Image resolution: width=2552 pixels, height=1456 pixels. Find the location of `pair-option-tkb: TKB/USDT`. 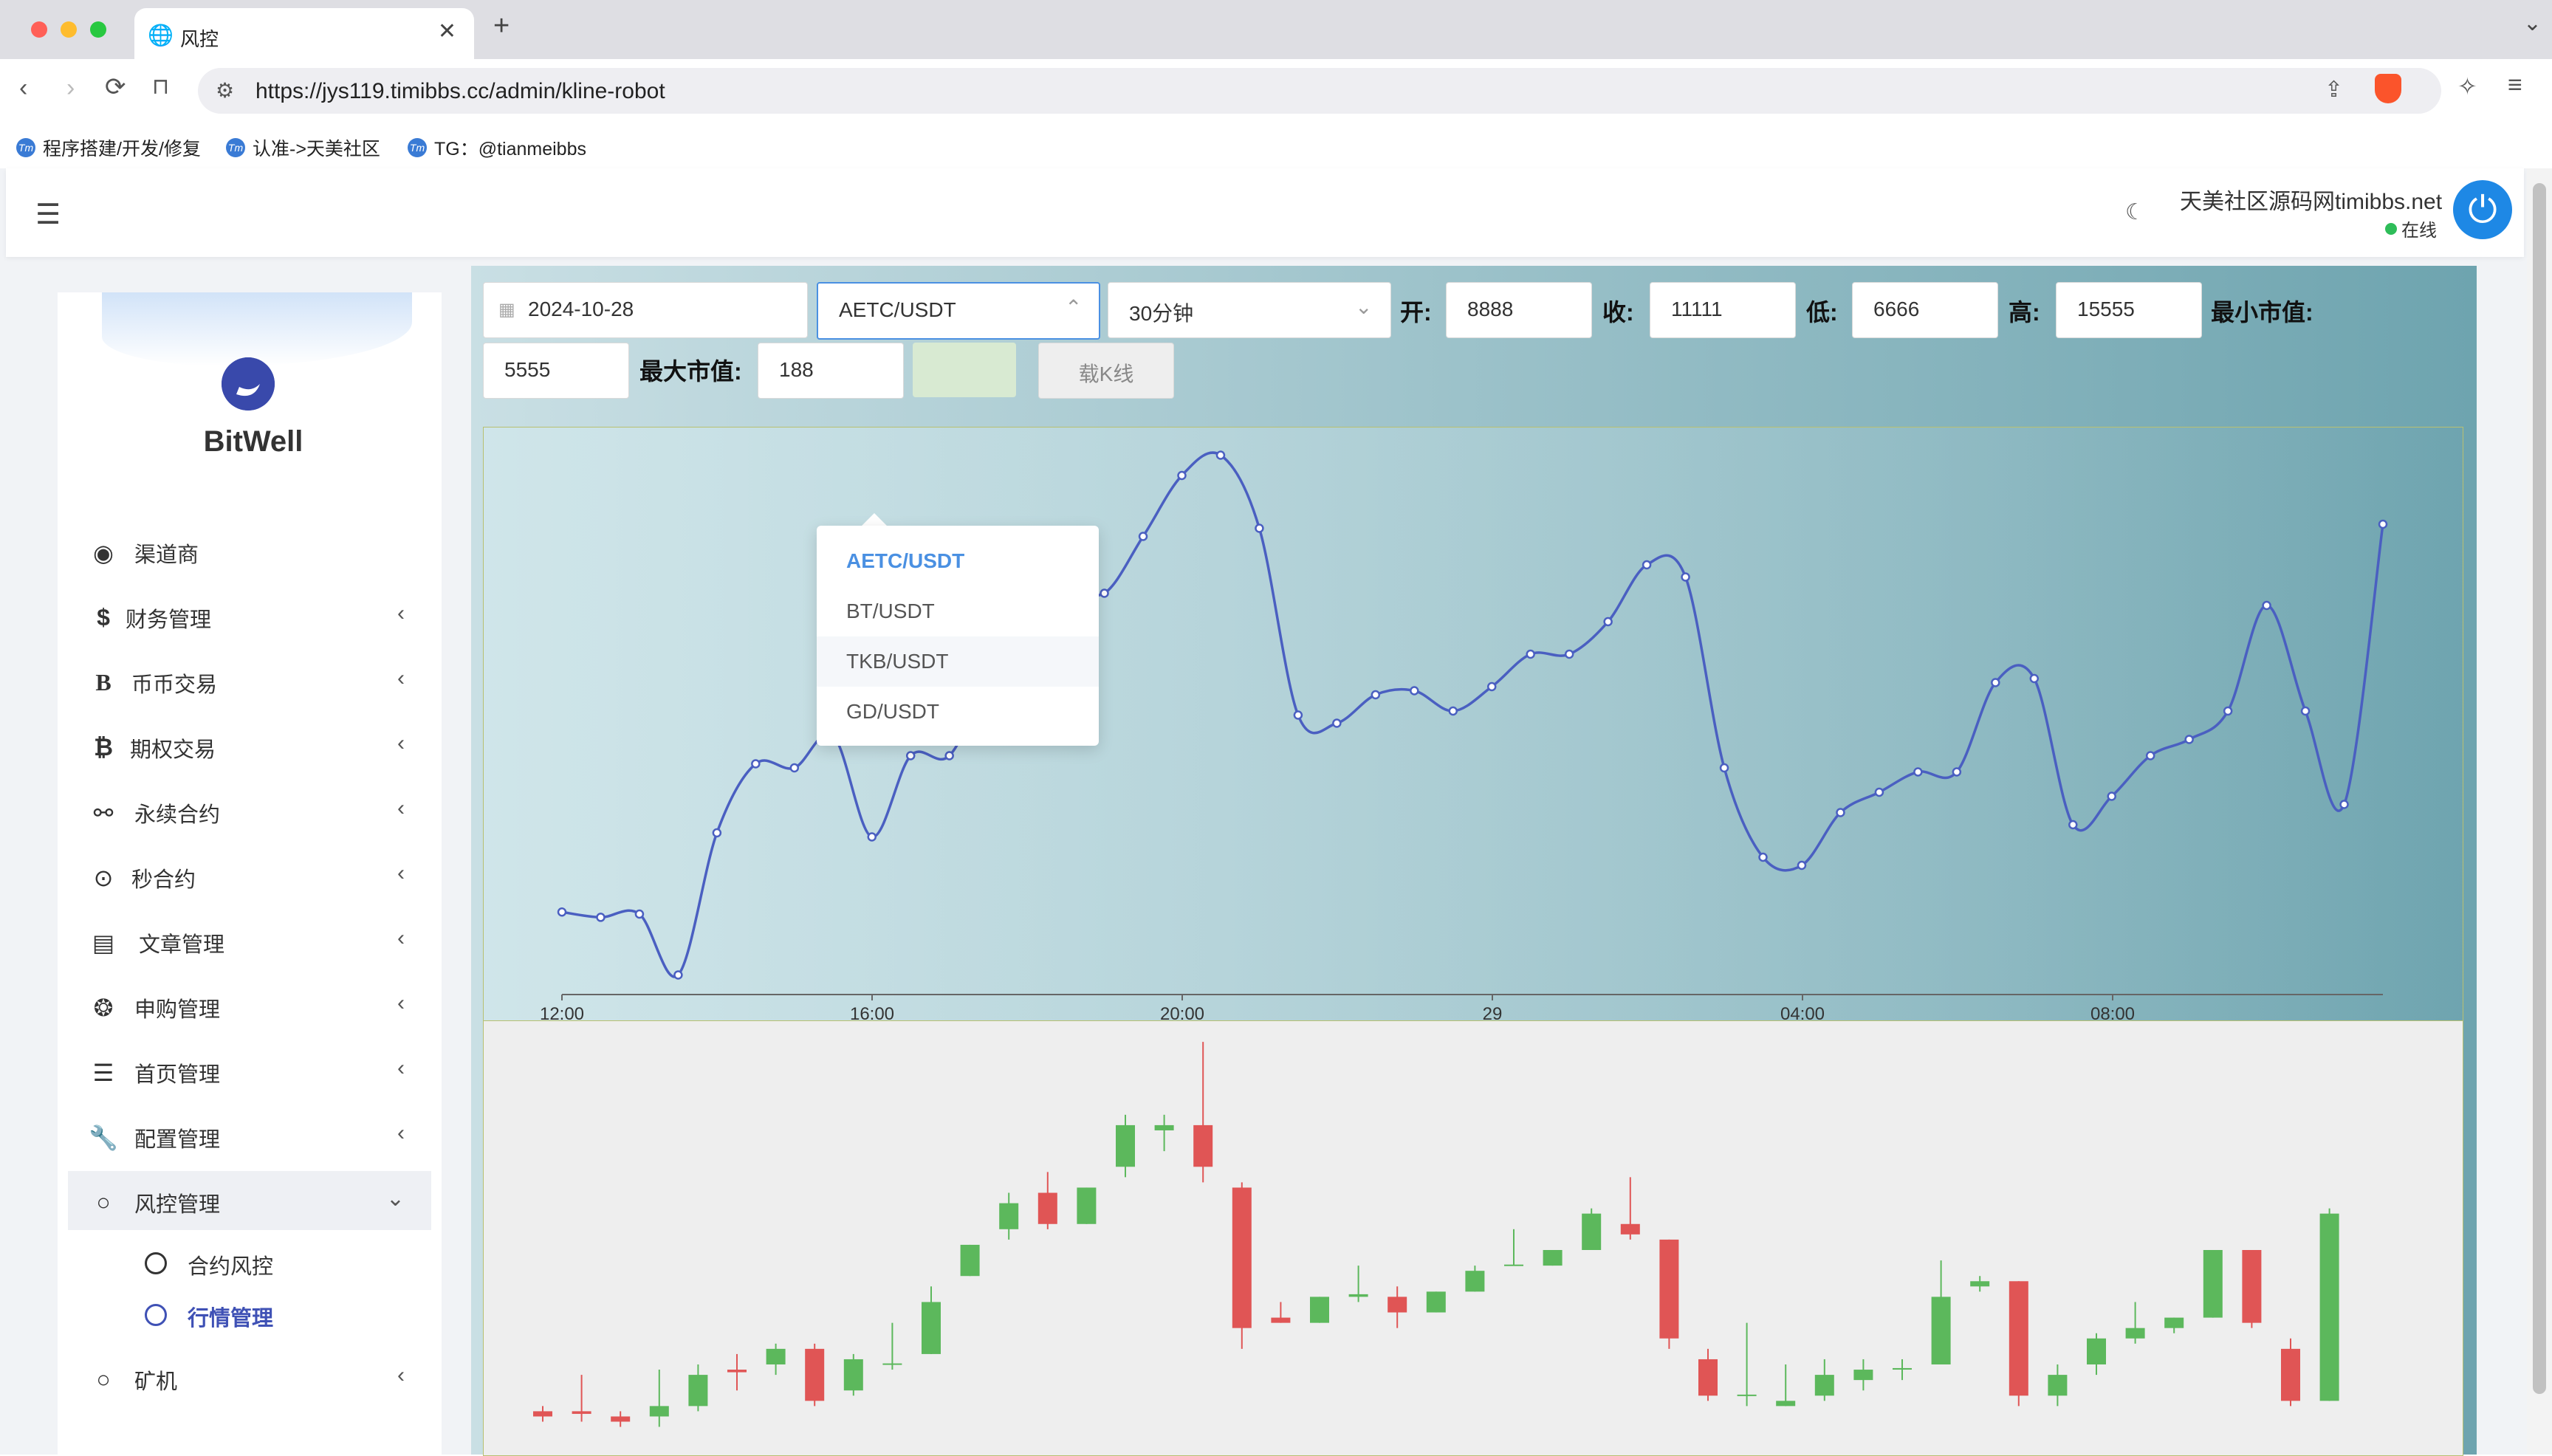

pair-option-tkb: TKB/USDT is located at coordinates (958, 662).